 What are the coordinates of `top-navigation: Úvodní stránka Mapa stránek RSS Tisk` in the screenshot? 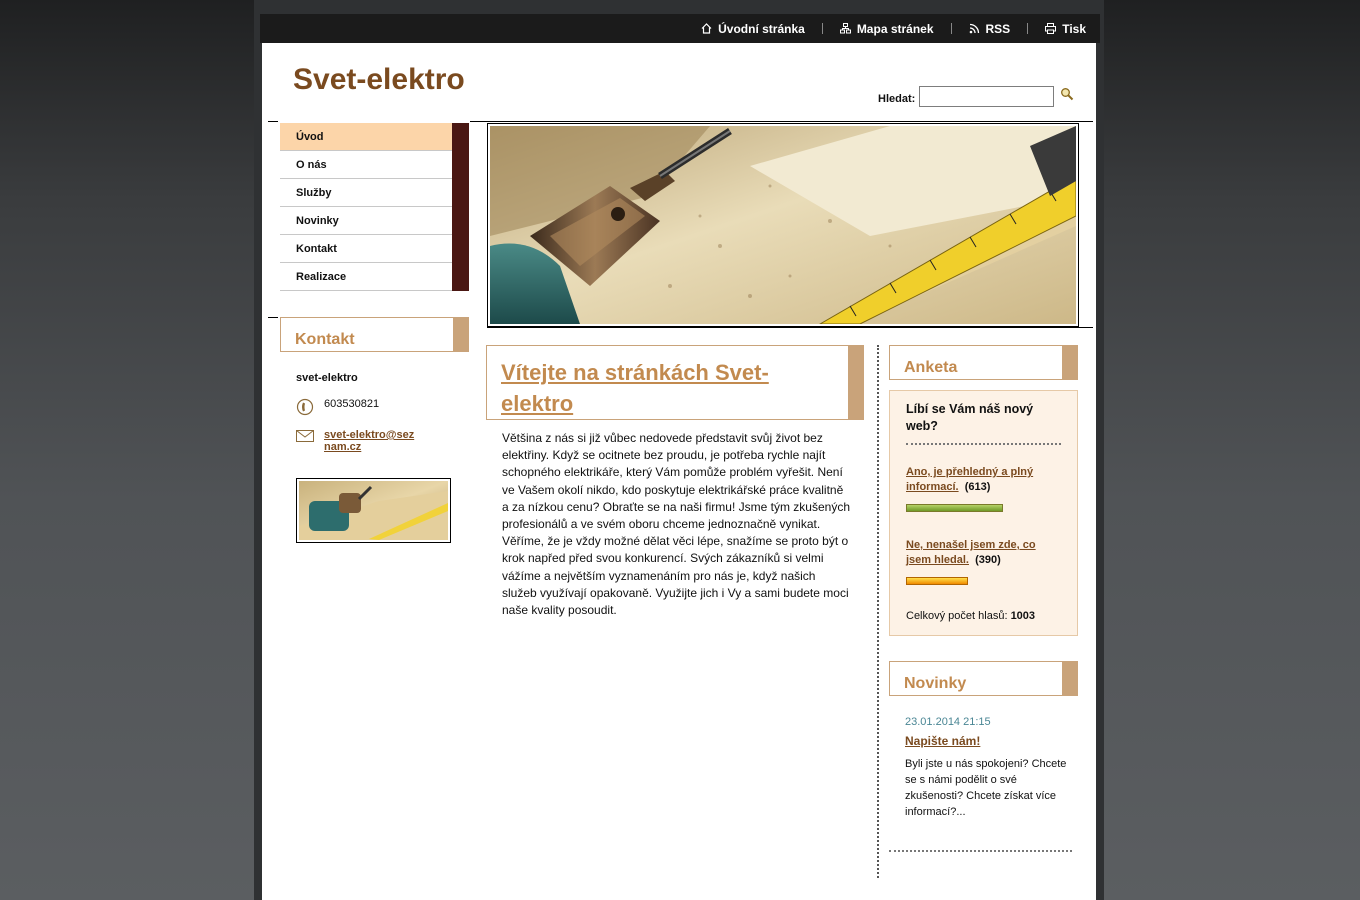 It's located at (893, 28).